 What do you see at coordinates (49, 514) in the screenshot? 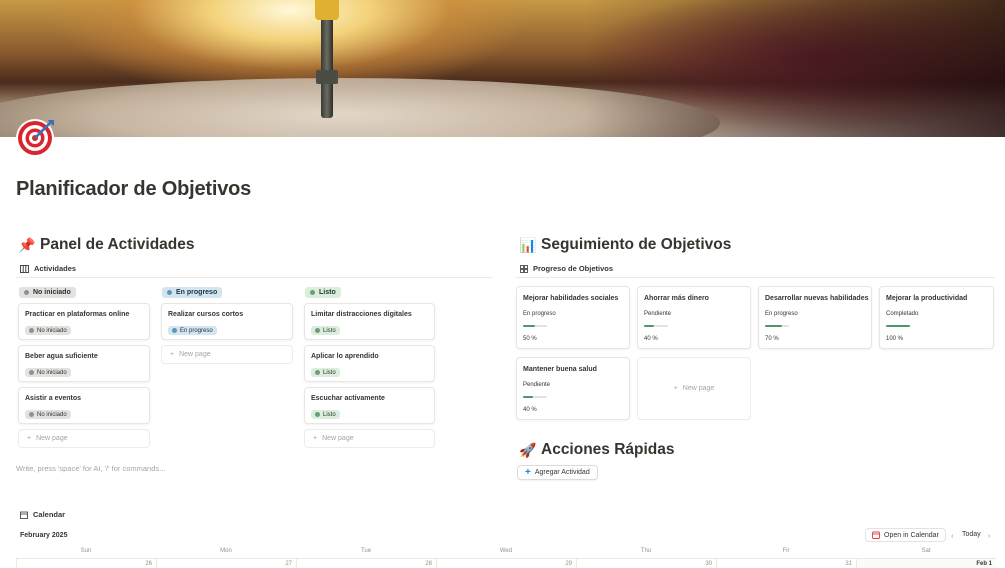
I see `calendar-view-label: Calendar` at bounding box center [49, 514].